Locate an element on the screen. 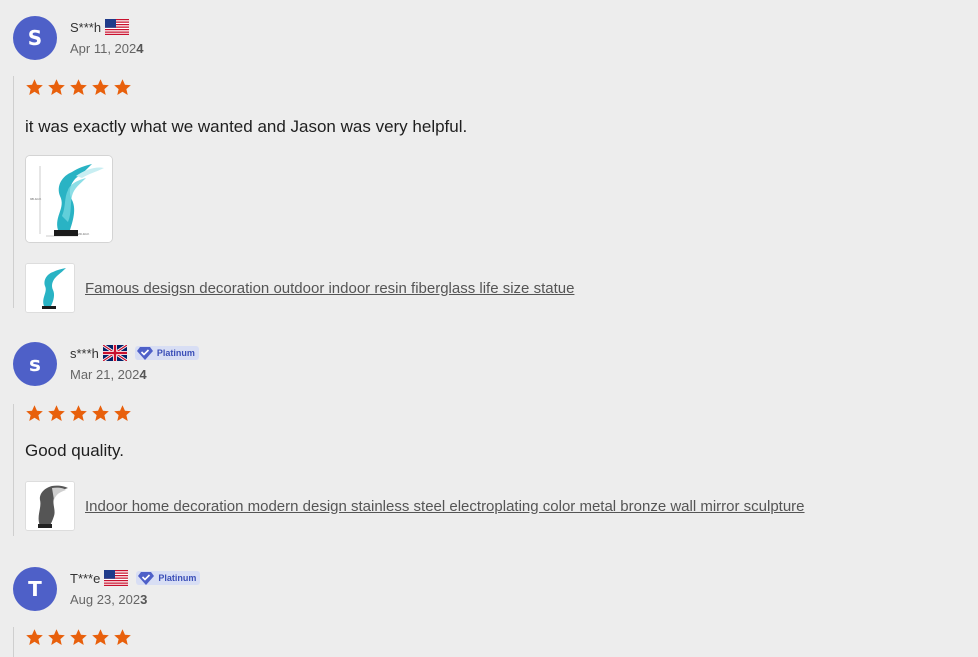 This screenshot has height=657, width=978. review-date: Mar 21, 2024 is located at coordinates (108, 374).